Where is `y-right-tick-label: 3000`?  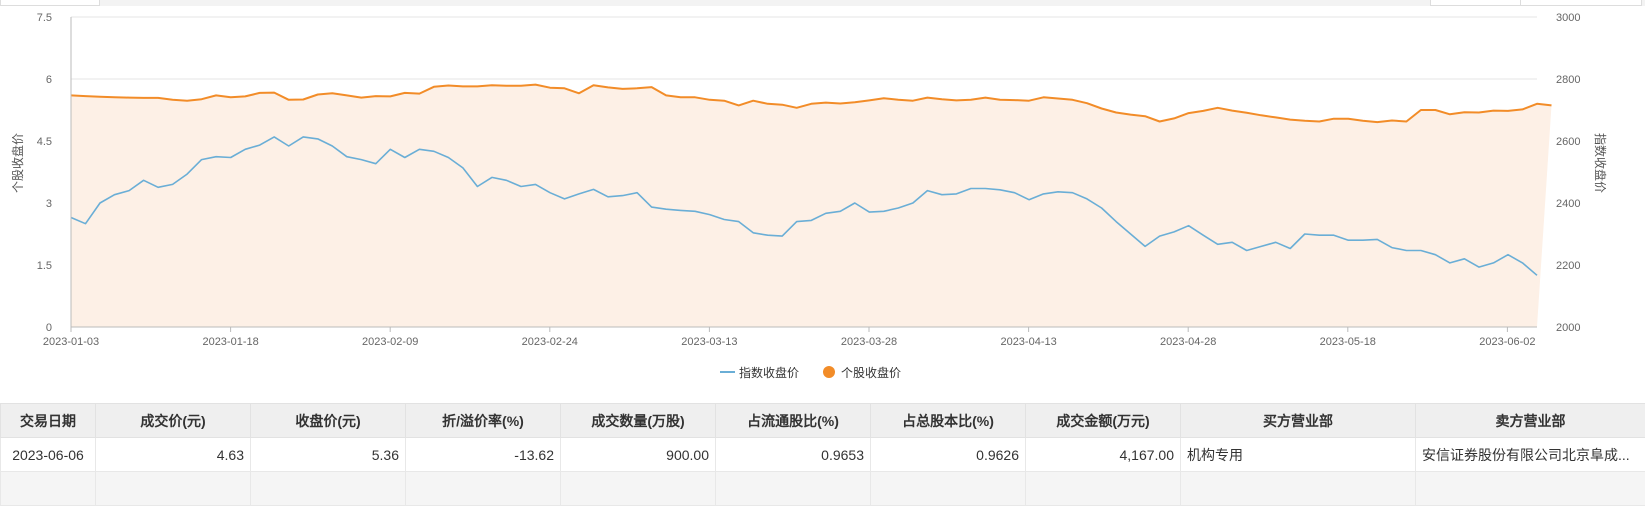
y-right-tick-label: 3000 is located at coordinates (1568, 18).